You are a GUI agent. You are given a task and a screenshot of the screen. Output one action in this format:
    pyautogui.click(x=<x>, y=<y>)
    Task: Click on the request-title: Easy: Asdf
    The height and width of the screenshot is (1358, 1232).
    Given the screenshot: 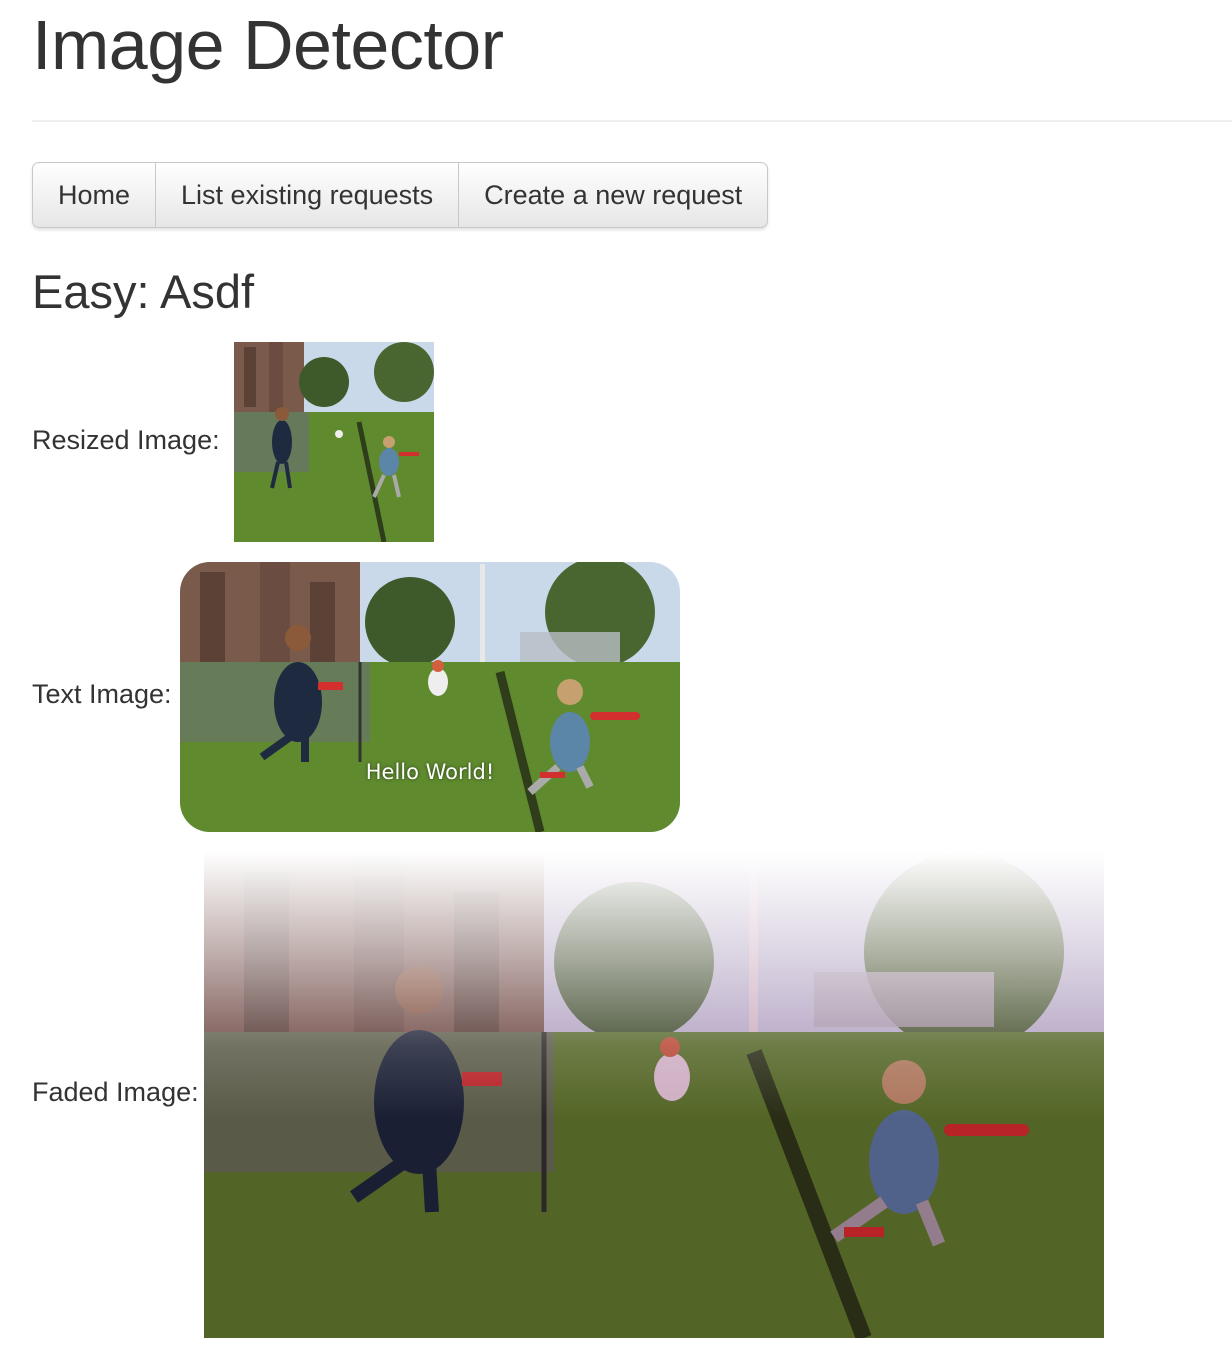 What is the action you would take?
    pyautogui.click(x=143, y=291)
    